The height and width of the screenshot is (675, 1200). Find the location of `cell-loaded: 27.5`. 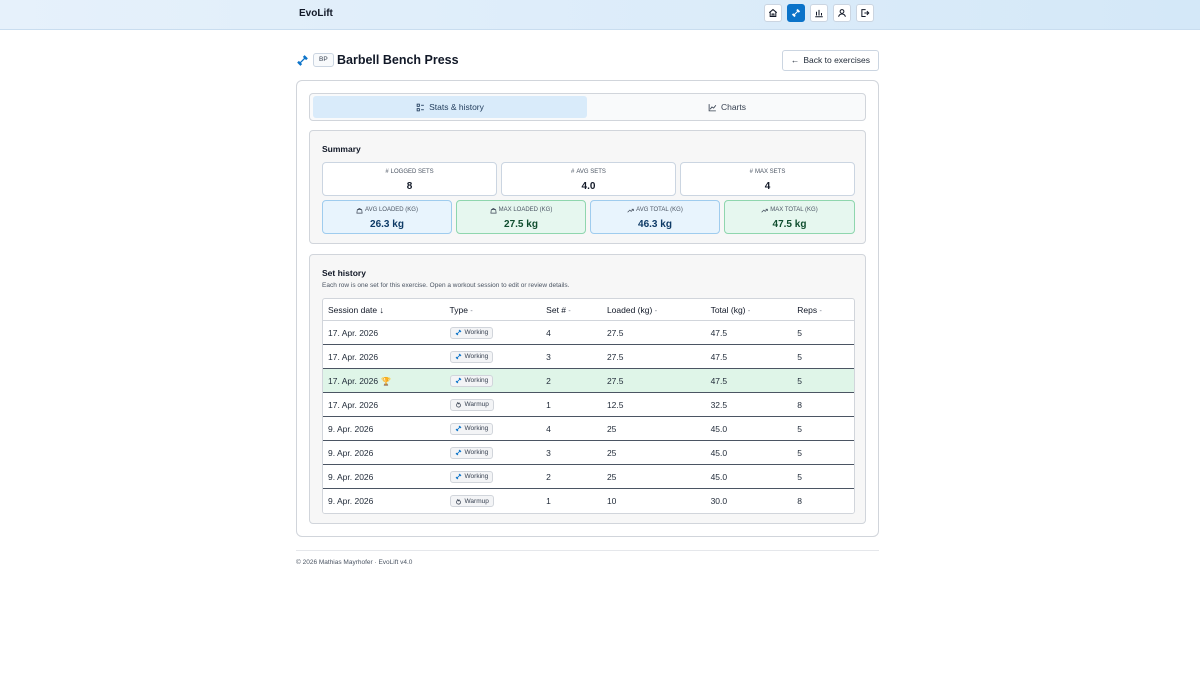

cell-loaded: 27.5 is located at coordinates (615, 380).